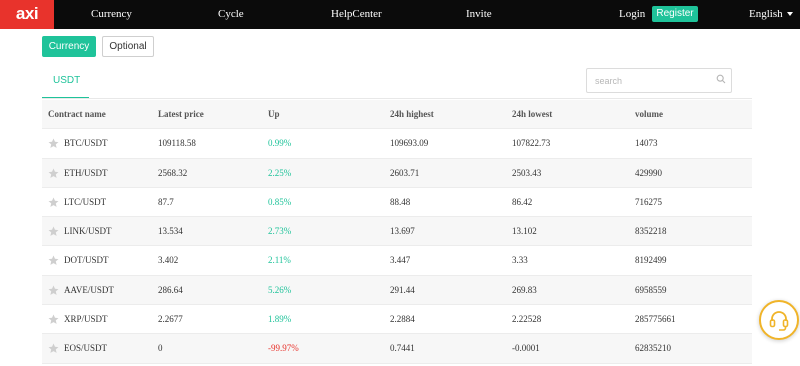  Describe the element at coordinates (400, 201) in the screenshot. I see `high-24h: 88.48` at that location.